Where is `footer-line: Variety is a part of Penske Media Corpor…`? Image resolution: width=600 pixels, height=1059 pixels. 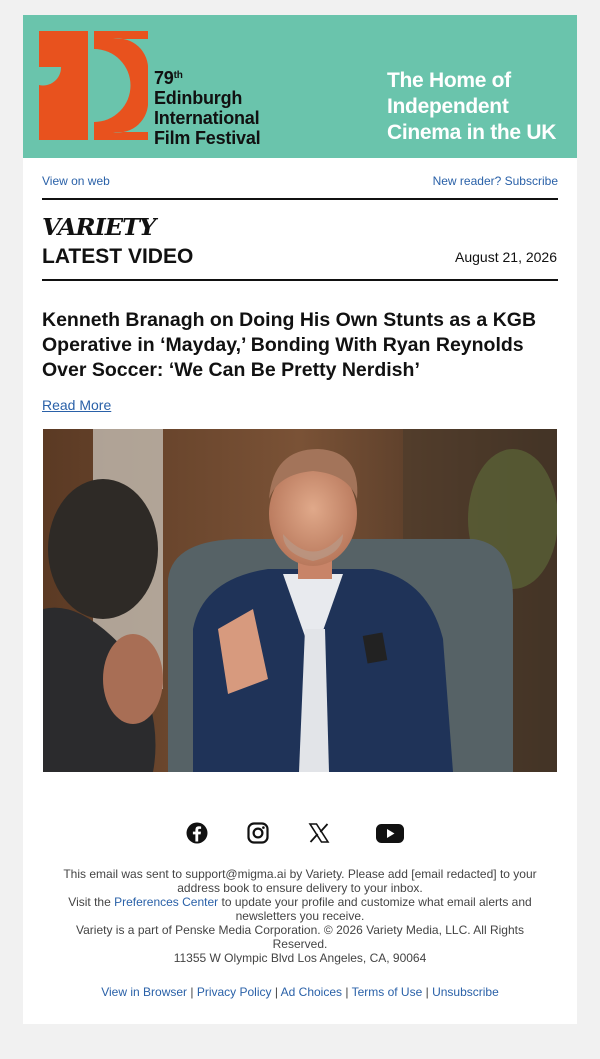
footer-line: Variety is a part of Penske Media Corpor… is located at coordinates (300, 937).